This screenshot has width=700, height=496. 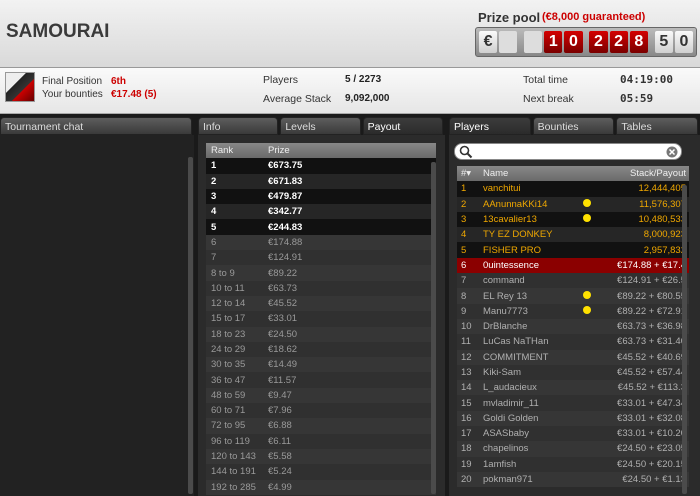 What do you see at coordinates (553, 42) in the screenshot?
I see `digit: 1` at bounding box center [553, 42].